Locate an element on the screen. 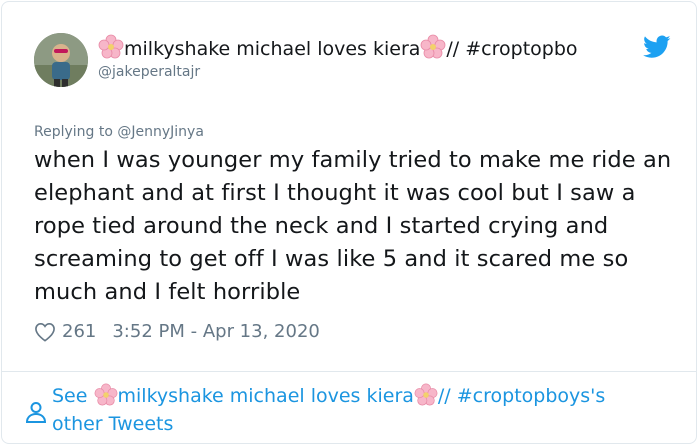 The height and width of the screenshot is (447, 700). reply-mention-link: @JennyJinya is located at coordinates (160, 132).